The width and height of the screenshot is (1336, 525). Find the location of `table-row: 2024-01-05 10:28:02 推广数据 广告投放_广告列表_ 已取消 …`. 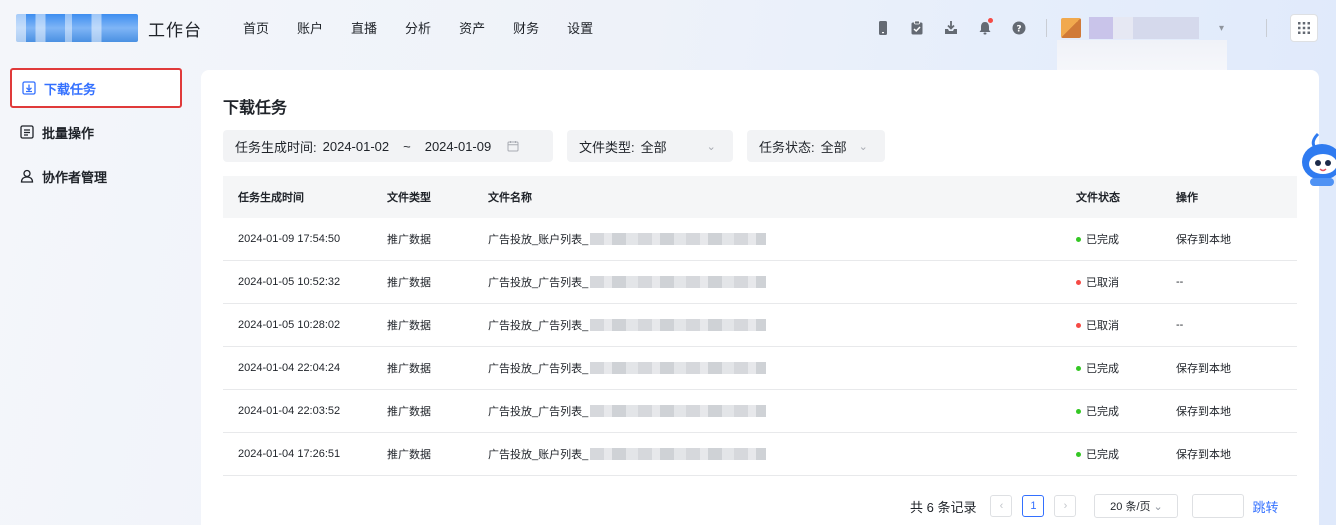

table-row: 2024-01-05 10:28:02 推广数据 广告投放_广告列表_ 已取消 … is located at coordinates (760, 325).